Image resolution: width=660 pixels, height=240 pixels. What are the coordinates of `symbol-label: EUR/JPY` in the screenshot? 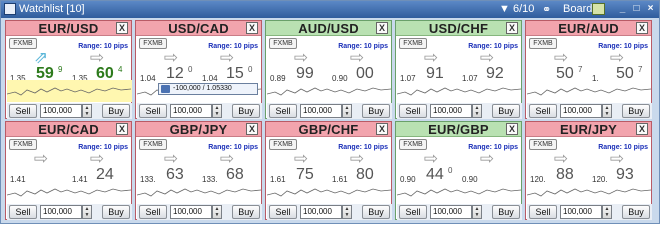 It's located at (588, 129).